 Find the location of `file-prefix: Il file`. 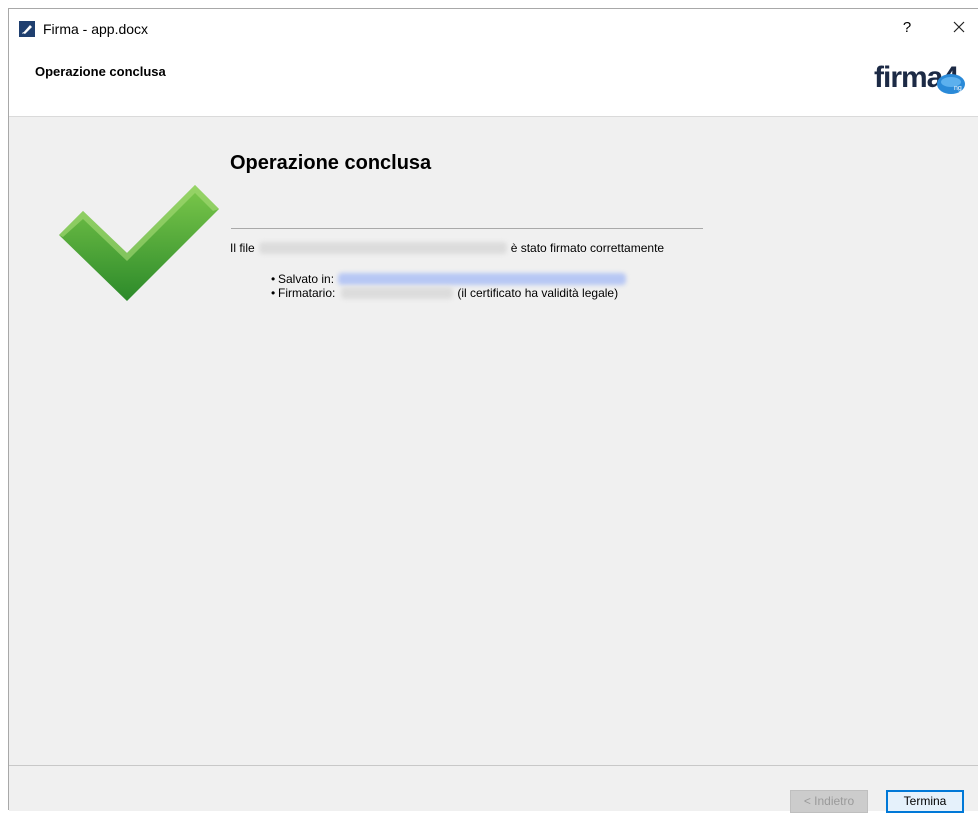

file-prefix: Il file is located at coordinates (242, 248).